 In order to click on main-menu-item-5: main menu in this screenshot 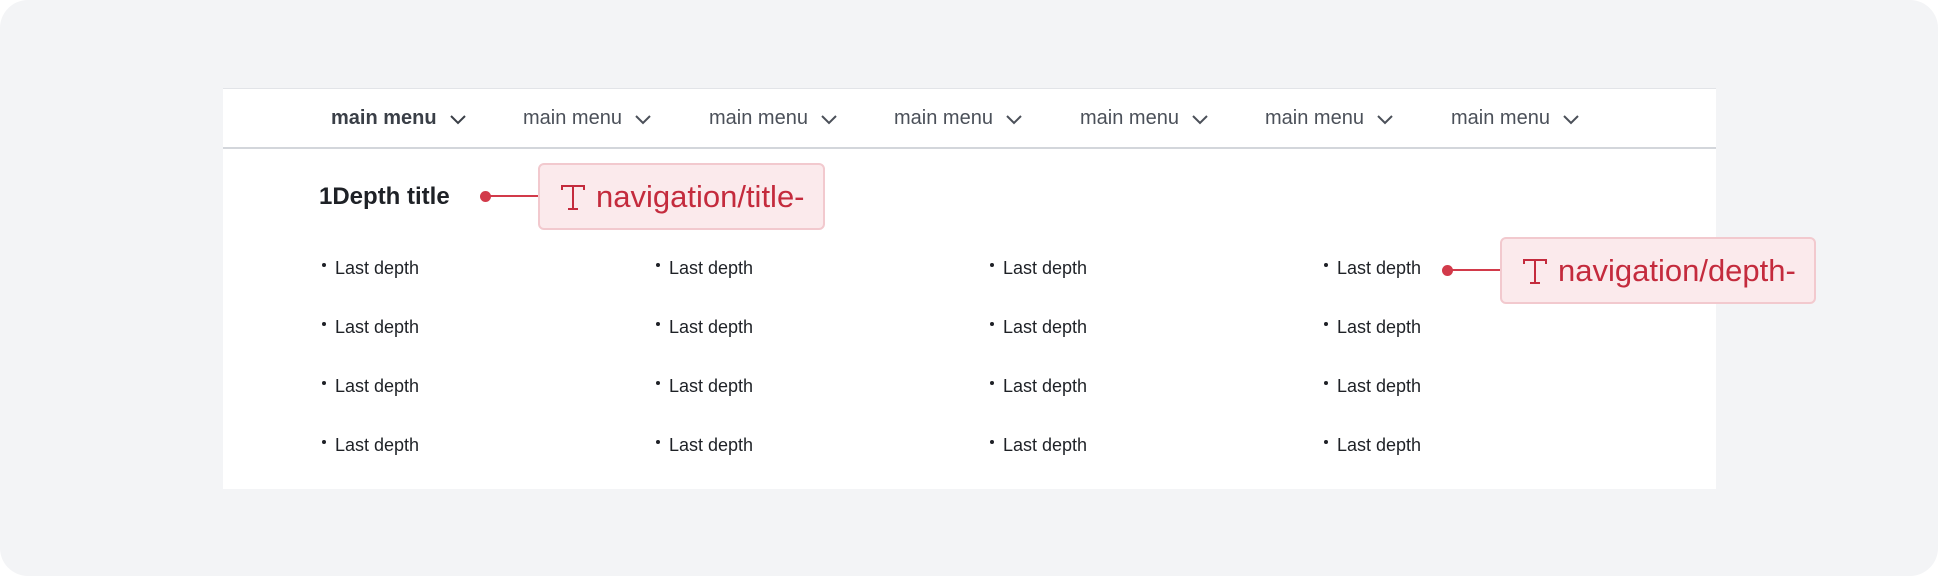, I will do `click(1144, 118)`.